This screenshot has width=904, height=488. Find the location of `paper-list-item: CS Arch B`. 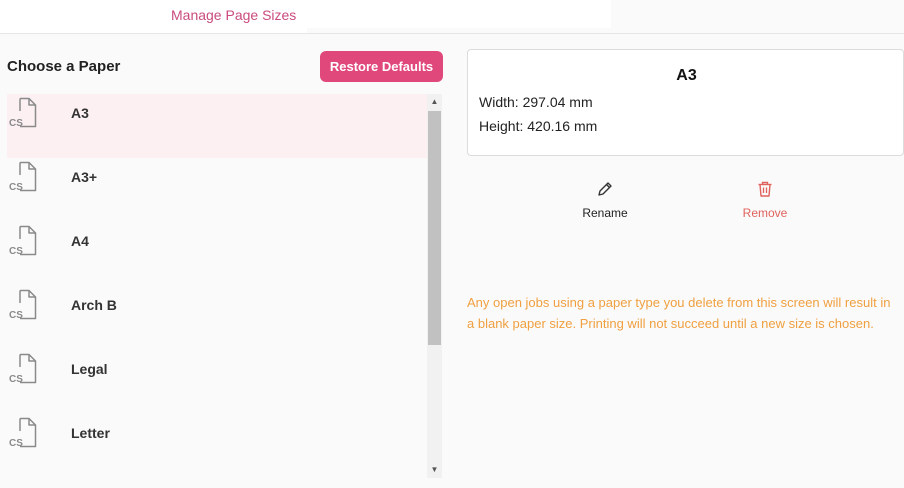

paper-list-item: CS Arch B is located at coordinates (217, 318).